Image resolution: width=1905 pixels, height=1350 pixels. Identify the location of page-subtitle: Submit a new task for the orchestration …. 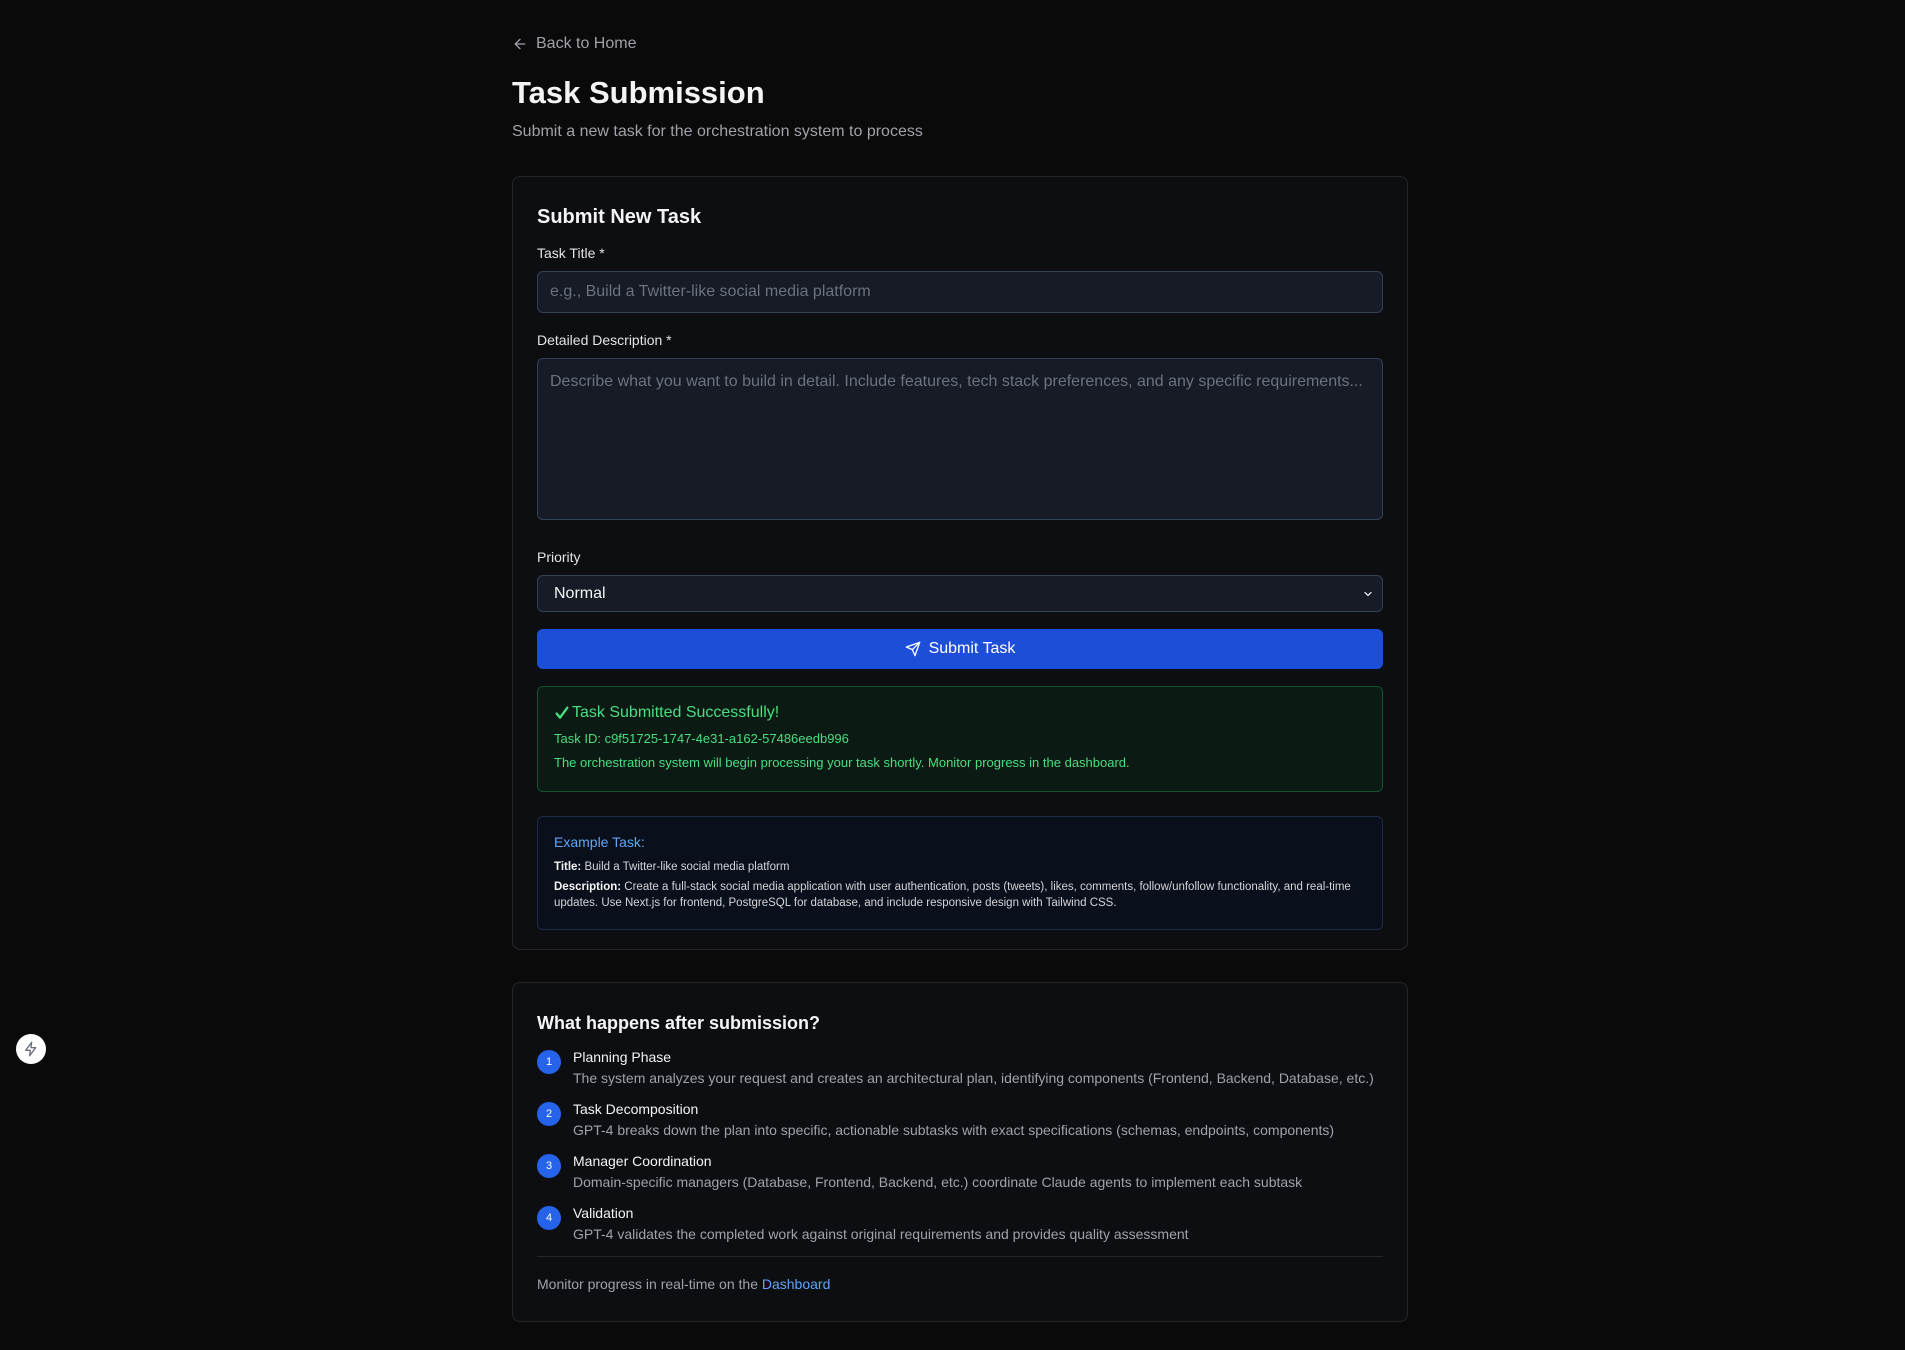
(717, 131).